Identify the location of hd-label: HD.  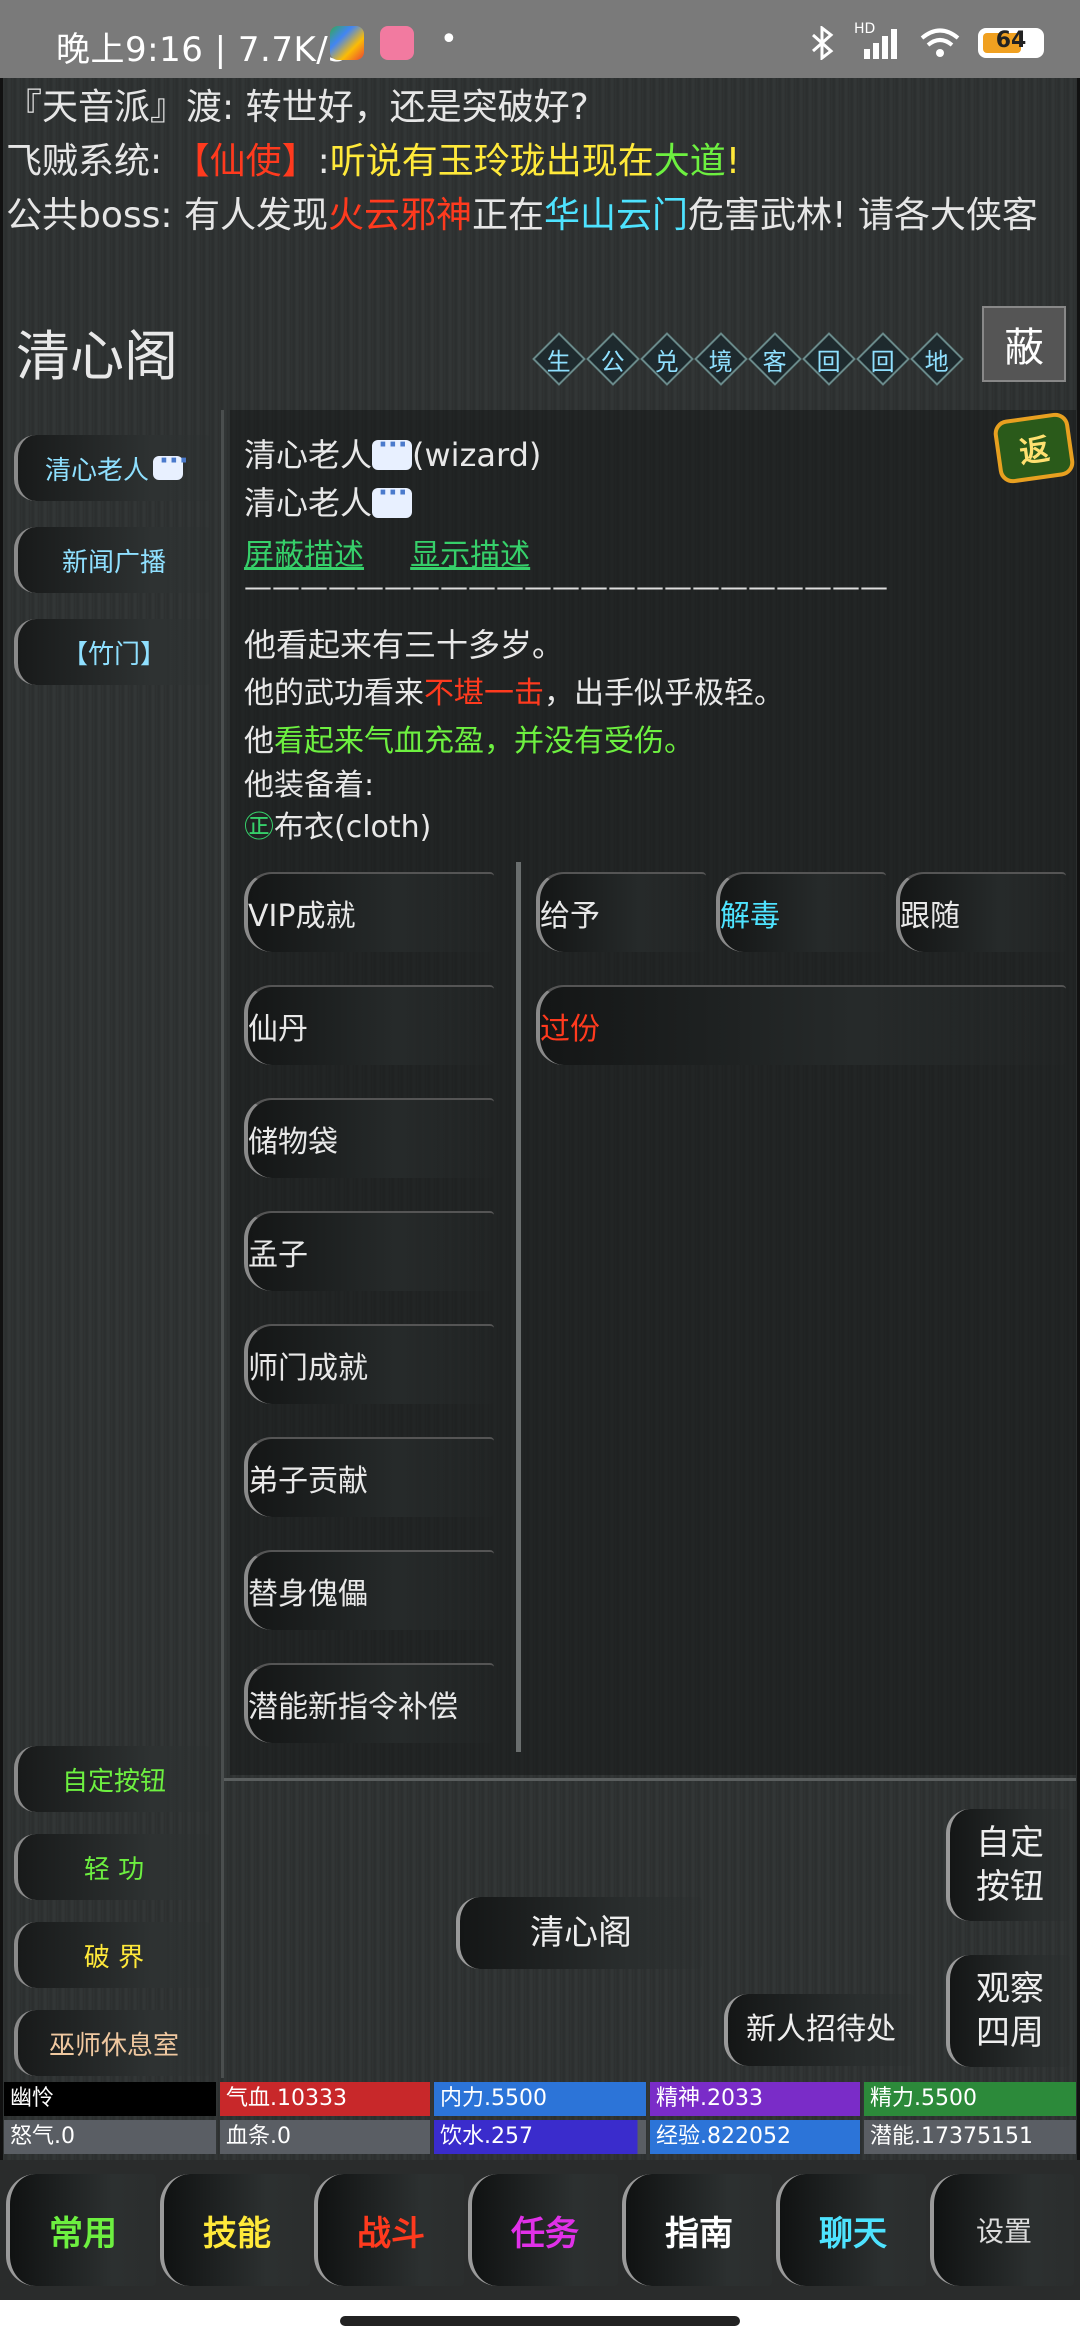
(865, 29).